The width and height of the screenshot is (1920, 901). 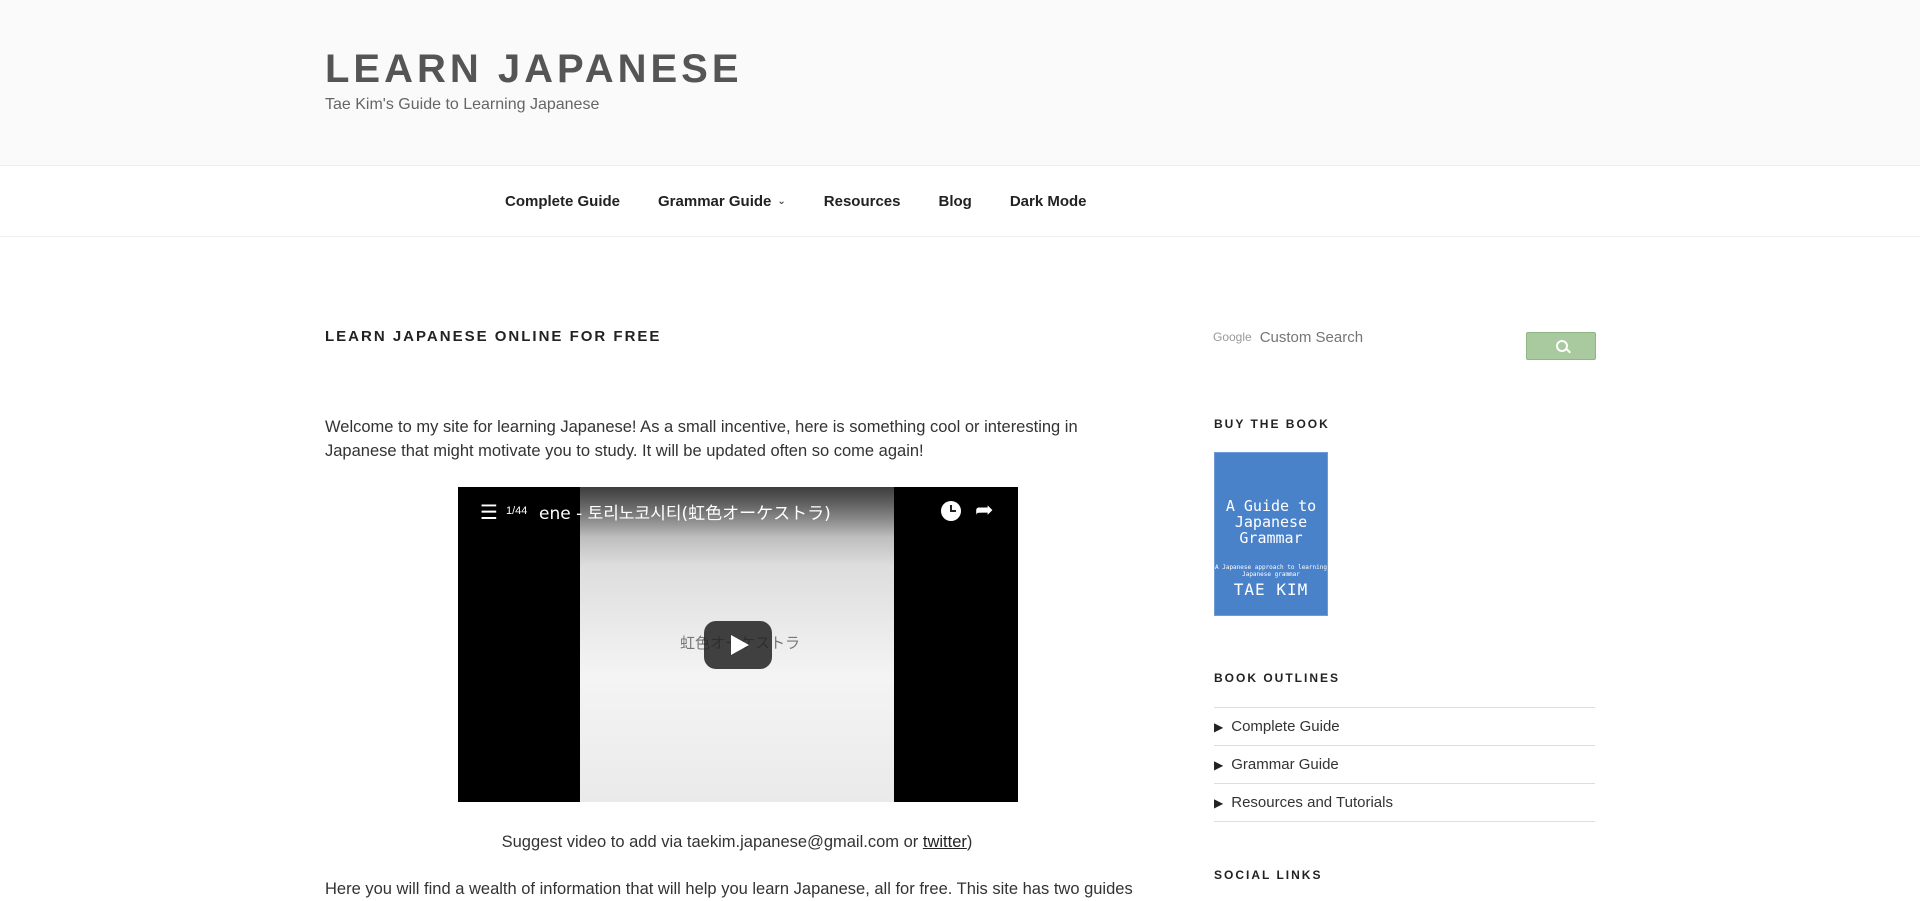 I want to click on clock-icon, so click(x=951, y=511).